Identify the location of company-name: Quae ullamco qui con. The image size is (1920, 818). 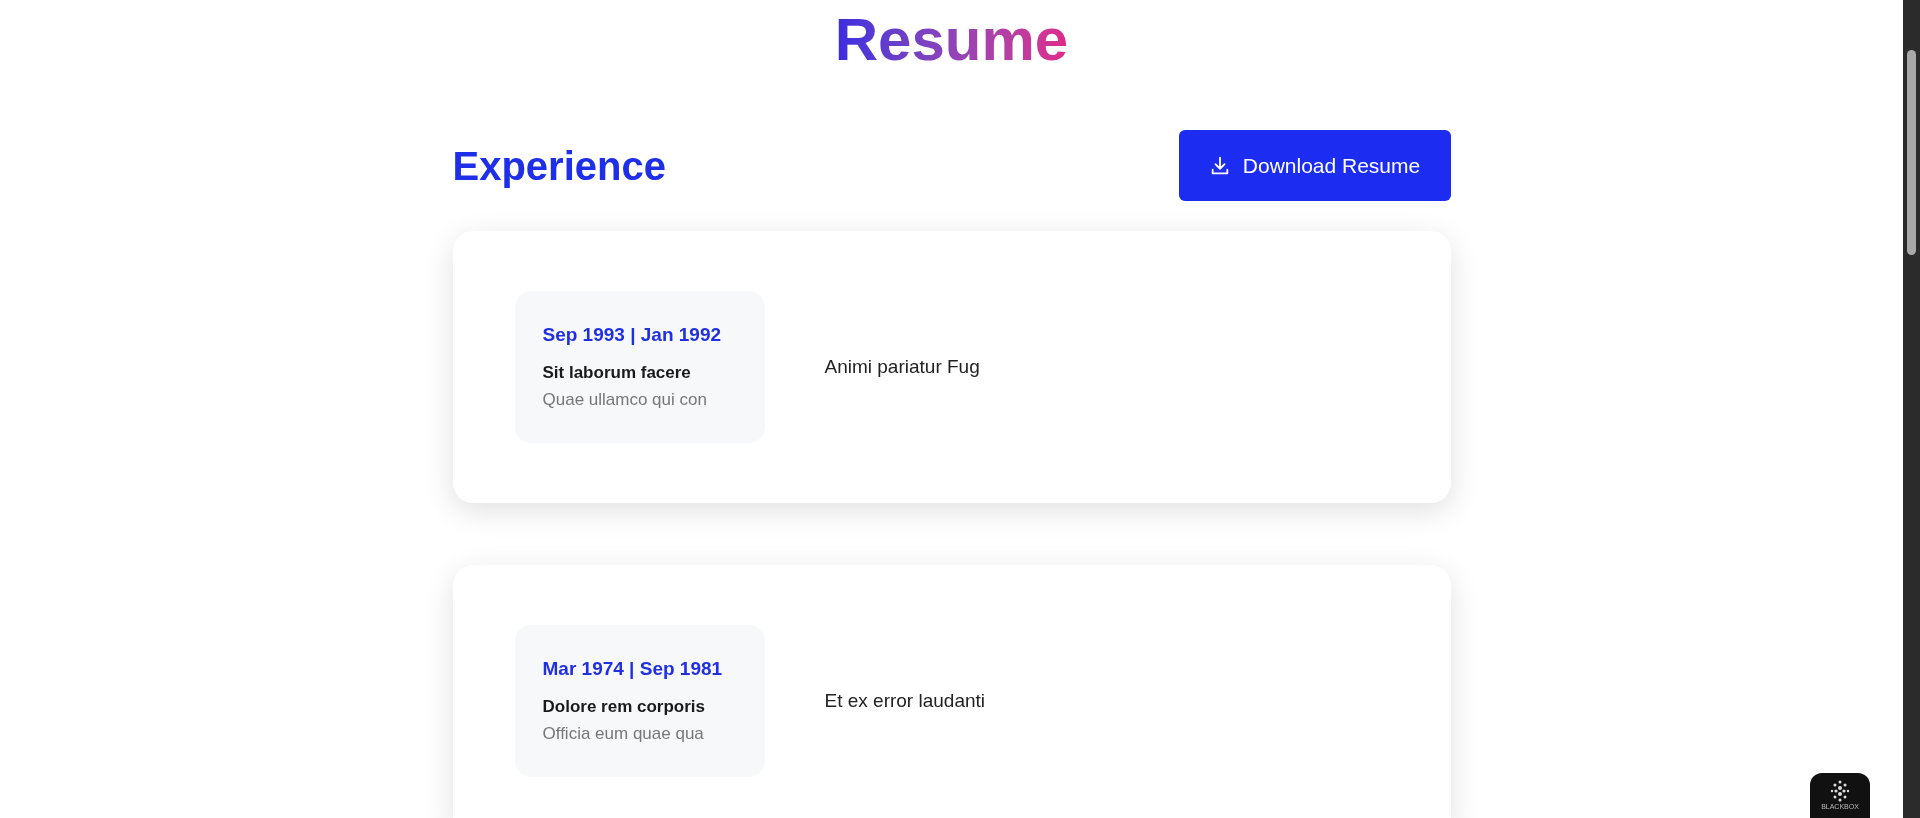
(625, 400).